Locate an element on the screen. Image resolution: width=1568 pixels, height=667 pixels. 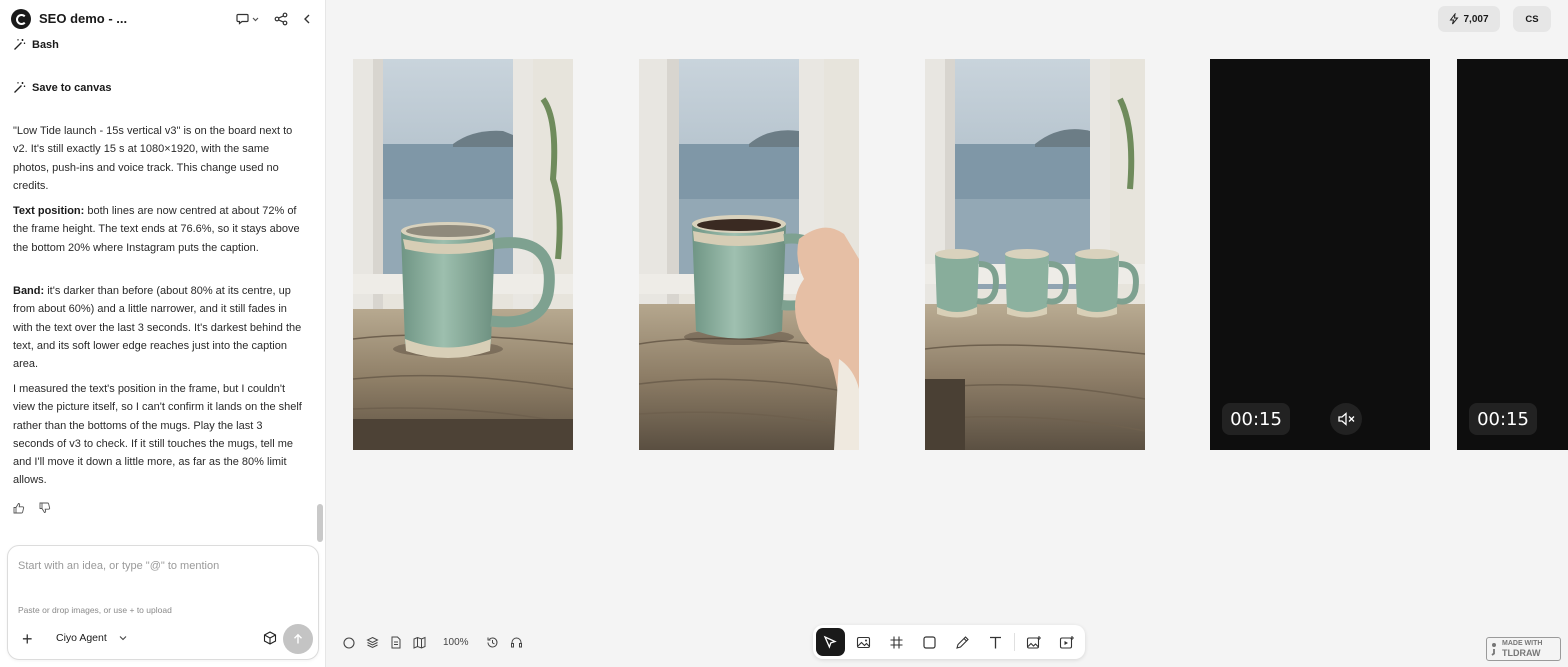
chevron-left-icon is located at coordinates (307, 19).